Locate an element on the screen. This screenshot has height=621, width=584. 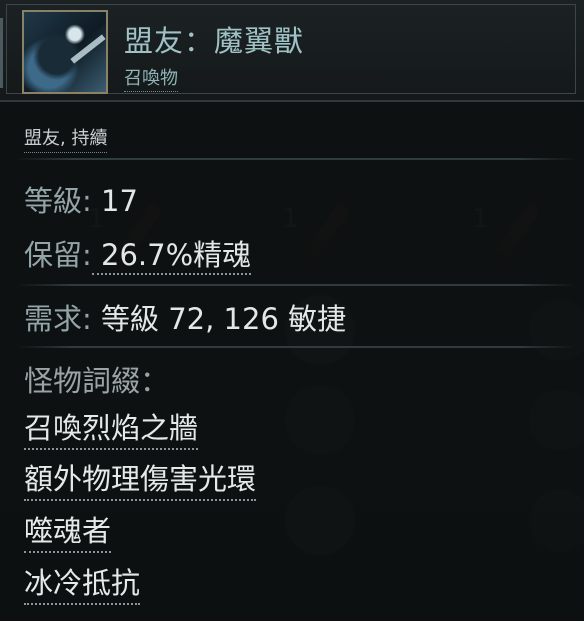
winged-beast-portrait-icon is located at coordinates (65, 52).